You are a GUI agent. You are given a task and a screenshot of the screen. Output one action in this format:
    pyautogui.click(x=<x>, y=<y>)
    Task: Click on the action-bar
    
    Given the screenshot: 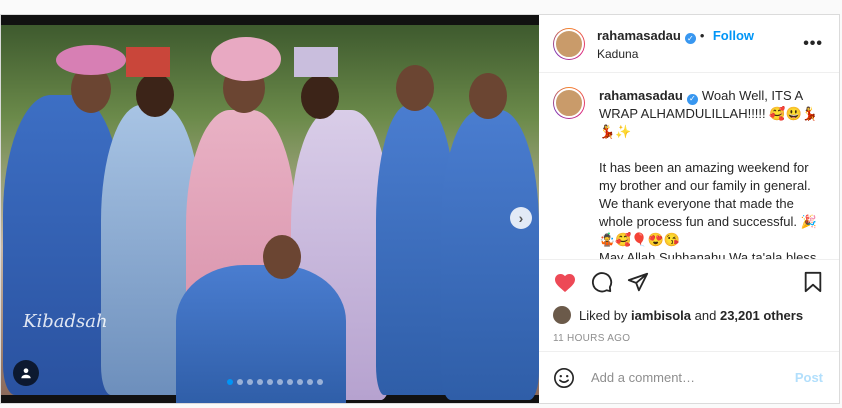 What is the action you would take?
    pyautogui.click(x=689, y=281)
    